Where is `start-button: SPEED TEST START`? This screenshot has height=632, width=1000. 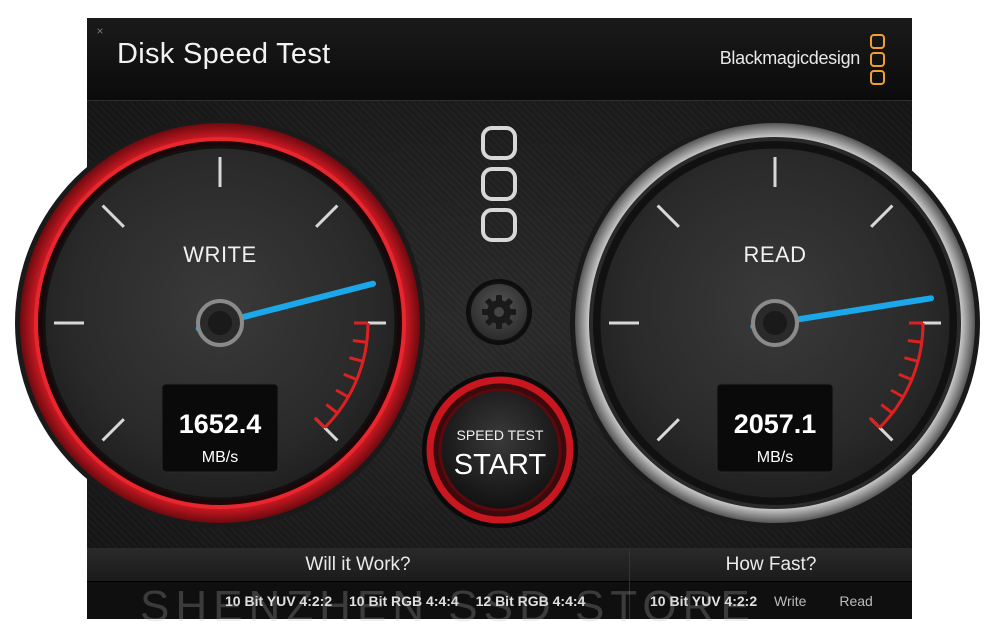 start-button: SPEED TEST START is located at coordinates (500, 450).